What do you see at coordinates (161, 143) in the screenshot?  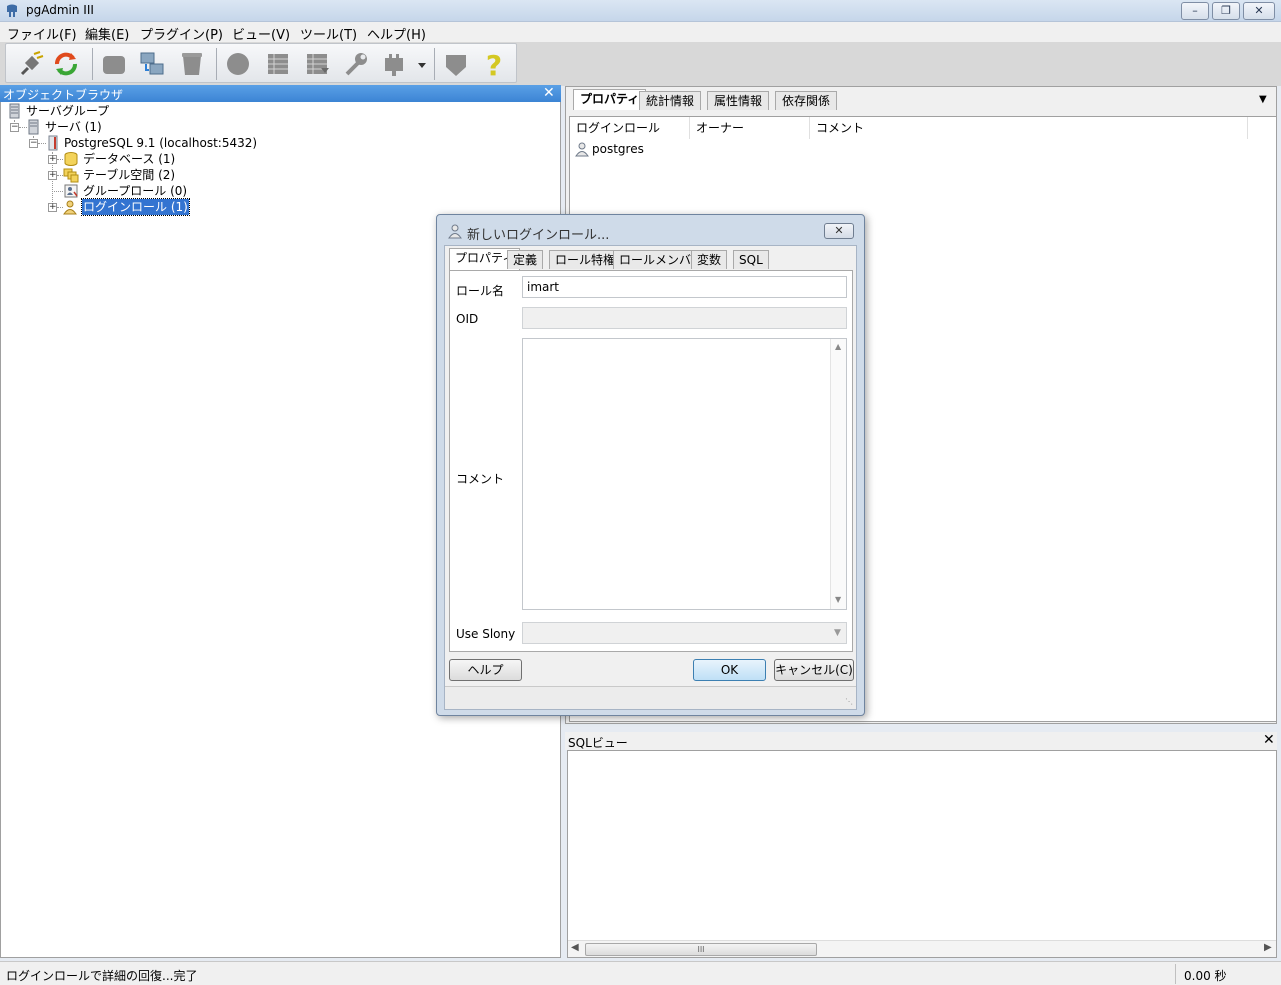 I see `tree-label: PostgreSQL 9.1 (localhost:5432)` at bounding box center [161, 143].